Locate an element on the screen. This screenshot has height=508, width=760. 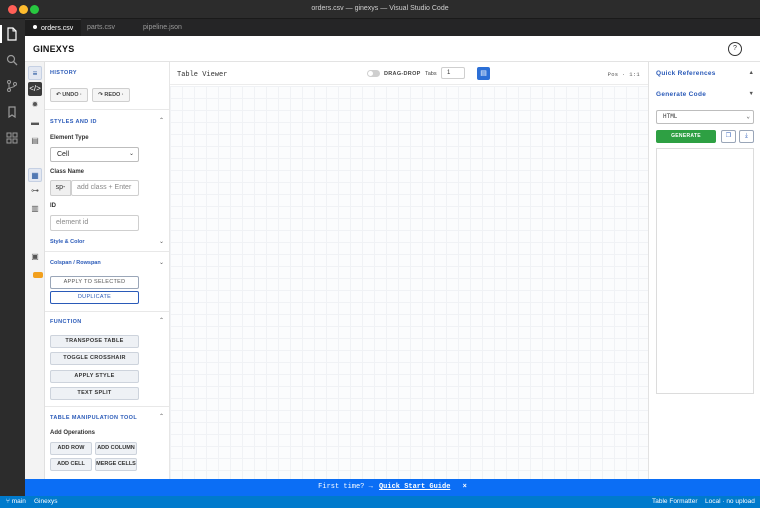
table-icon: ▦ is located at coordinates (35, 175).